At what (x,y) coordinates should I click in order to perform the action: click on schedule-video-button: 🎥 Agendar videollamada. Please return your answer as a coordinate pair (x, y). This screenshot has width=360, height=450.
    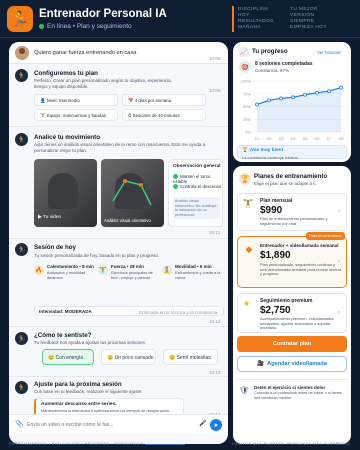
    Looking at the image, I should click on (292, 364).